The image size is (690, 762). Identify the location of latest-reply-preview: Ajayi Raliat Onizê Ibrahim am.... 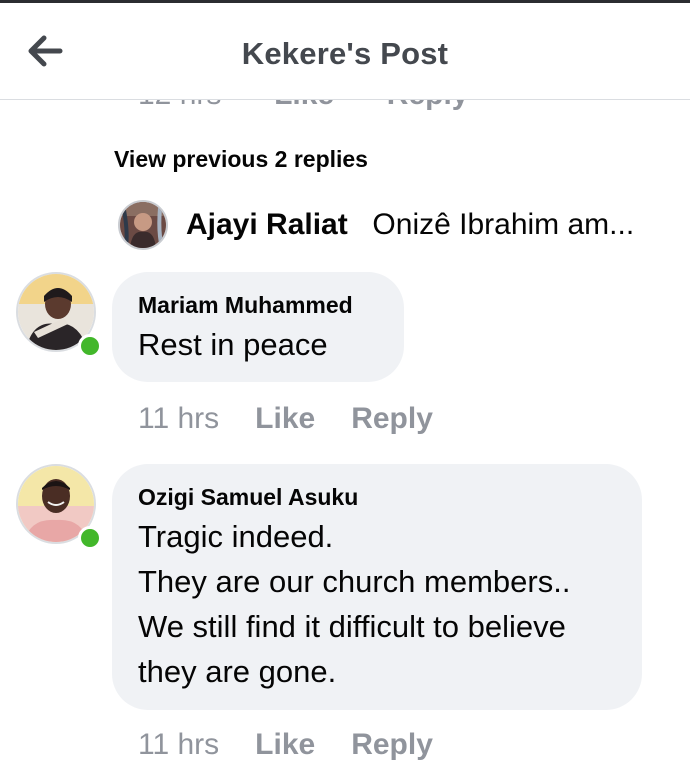
(398, 224).